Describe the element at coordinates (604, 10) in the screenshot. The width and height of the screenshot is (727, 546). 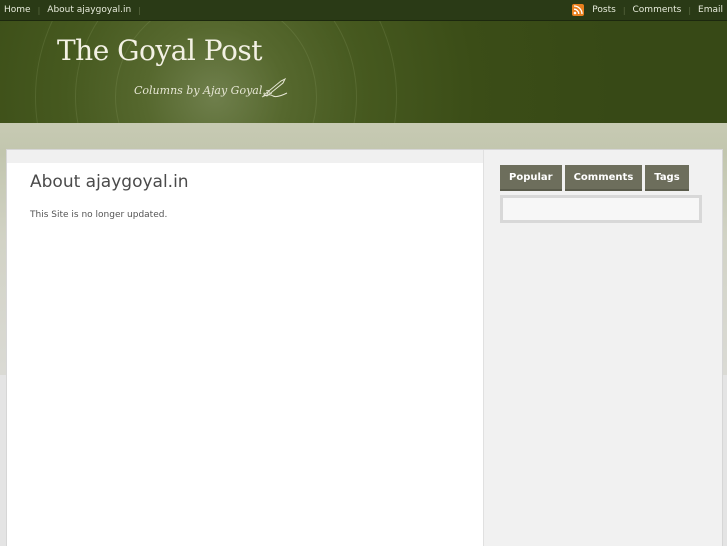
I see `posts-feed-link: Posts` at that location.